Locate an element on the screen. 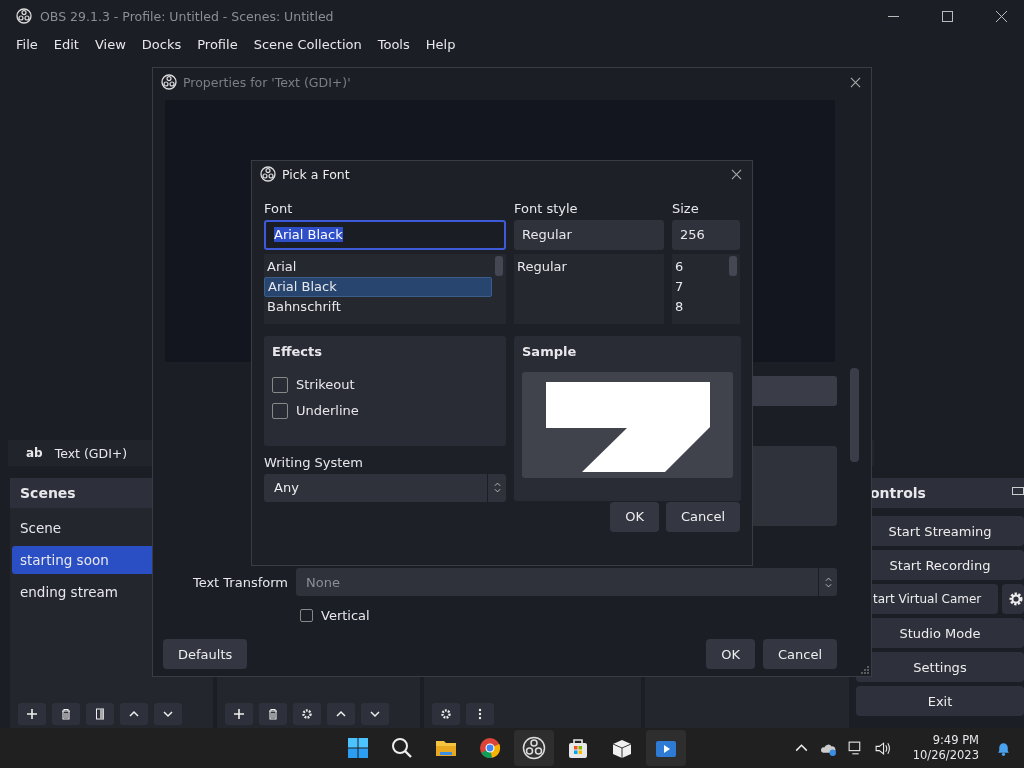 This screenshot has height=768, width=1024. menu-item: Tools is located at coordinates (393, 44).